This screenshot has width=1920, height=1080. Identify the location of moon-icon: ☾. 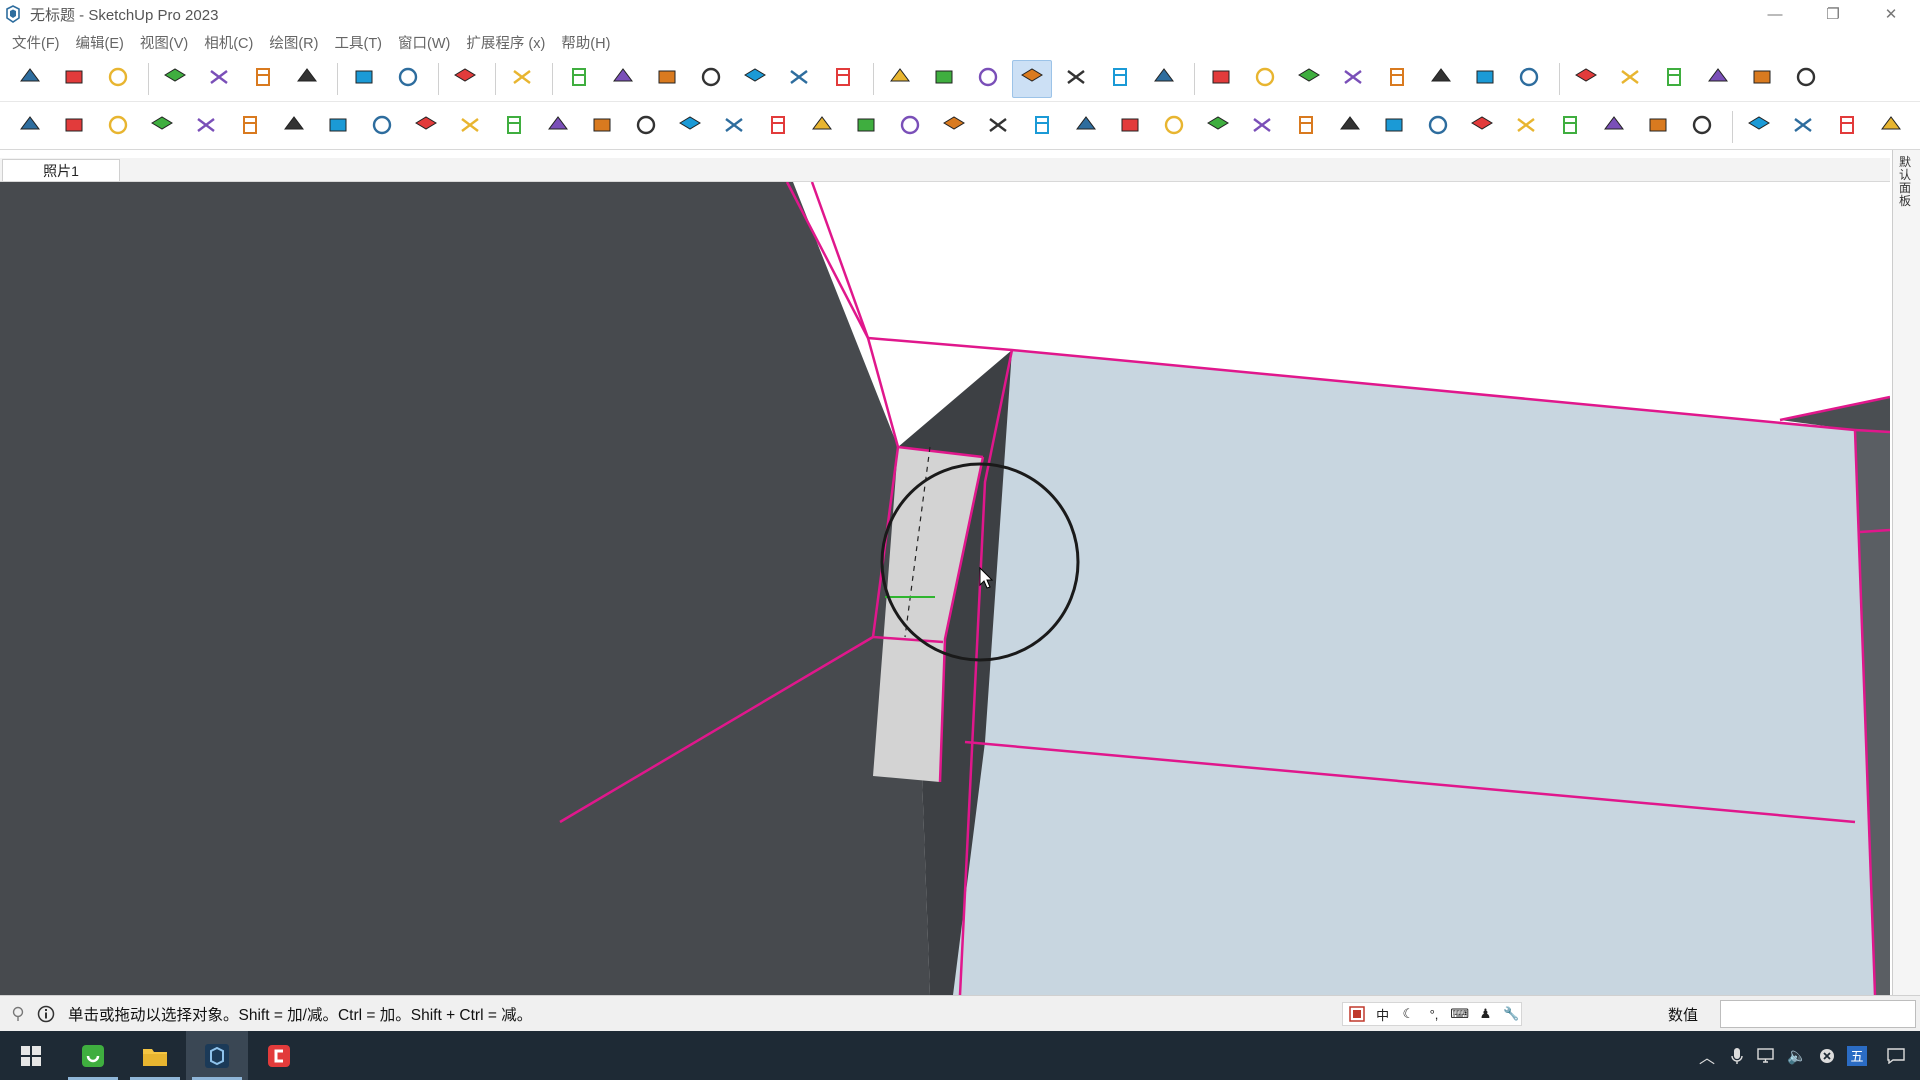
(1408, 1014).